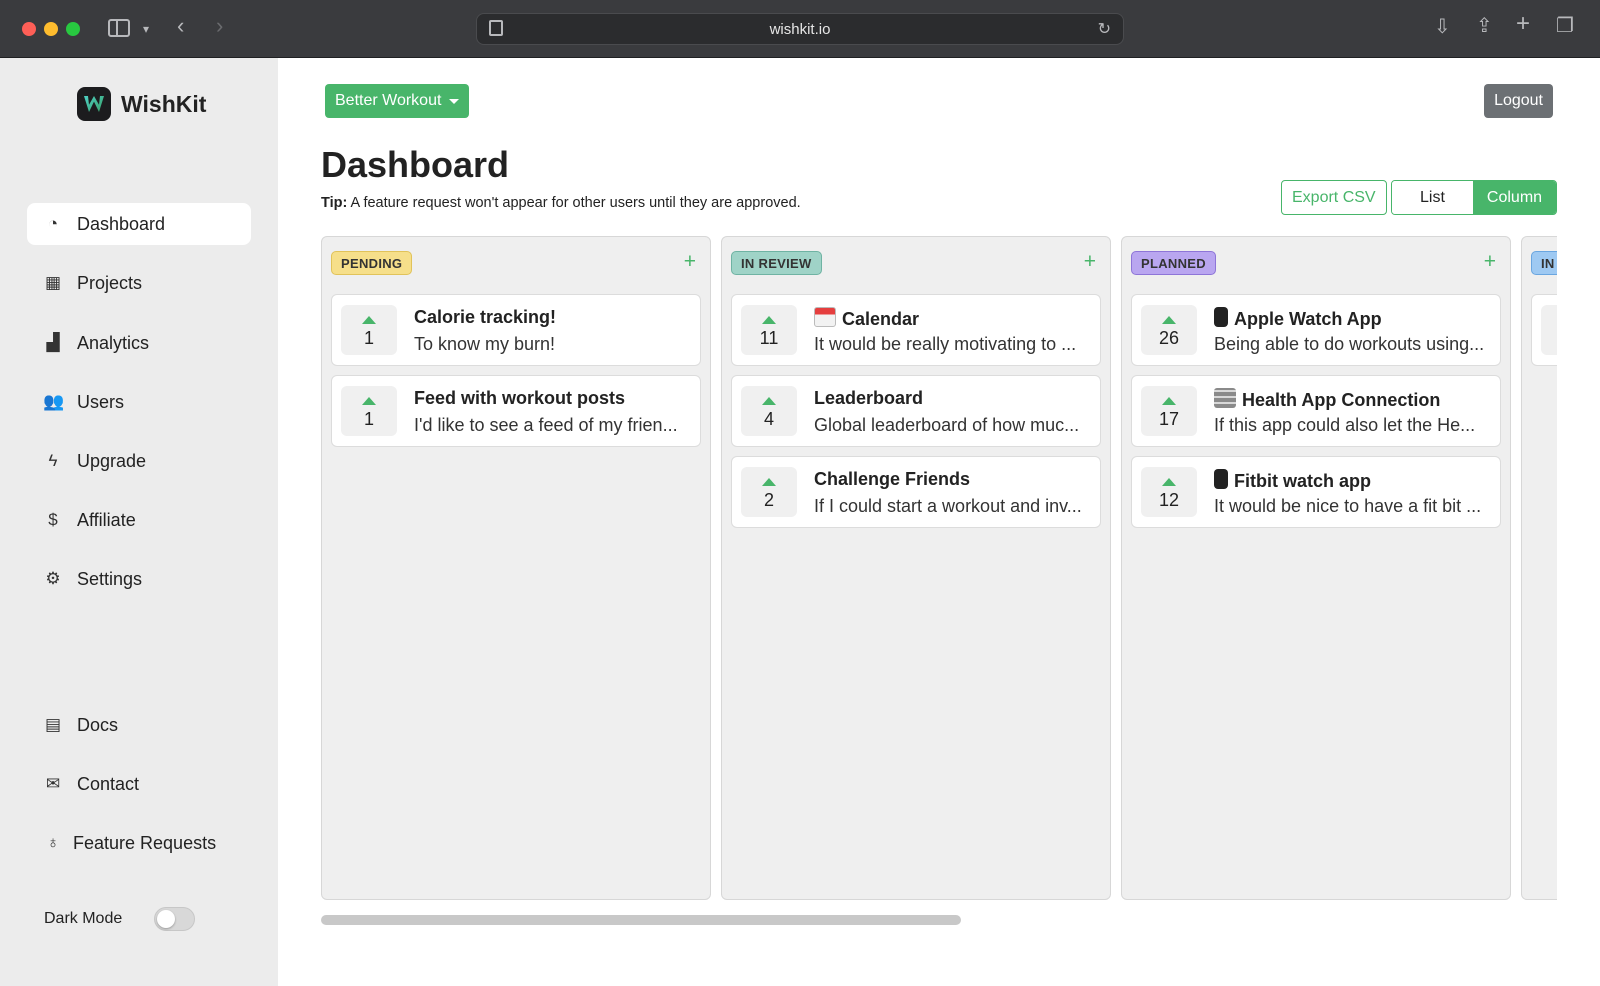 The height and width of the screenshot is (986, 1600). Describe the element at coordinates (119, 28) in the screenshot. I see `sidebar-toggle-icon` at that location.